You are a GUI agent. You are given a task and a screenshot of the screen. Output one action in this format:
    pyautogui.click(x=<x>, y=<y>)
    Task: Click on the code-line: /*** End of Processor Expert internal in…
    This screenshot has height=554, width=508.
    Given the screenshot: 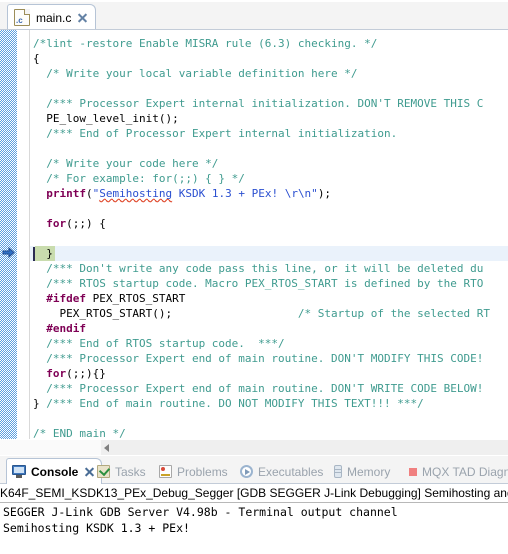 What is the action you would take?
    pyautogui.click(x=215, y=133)
    